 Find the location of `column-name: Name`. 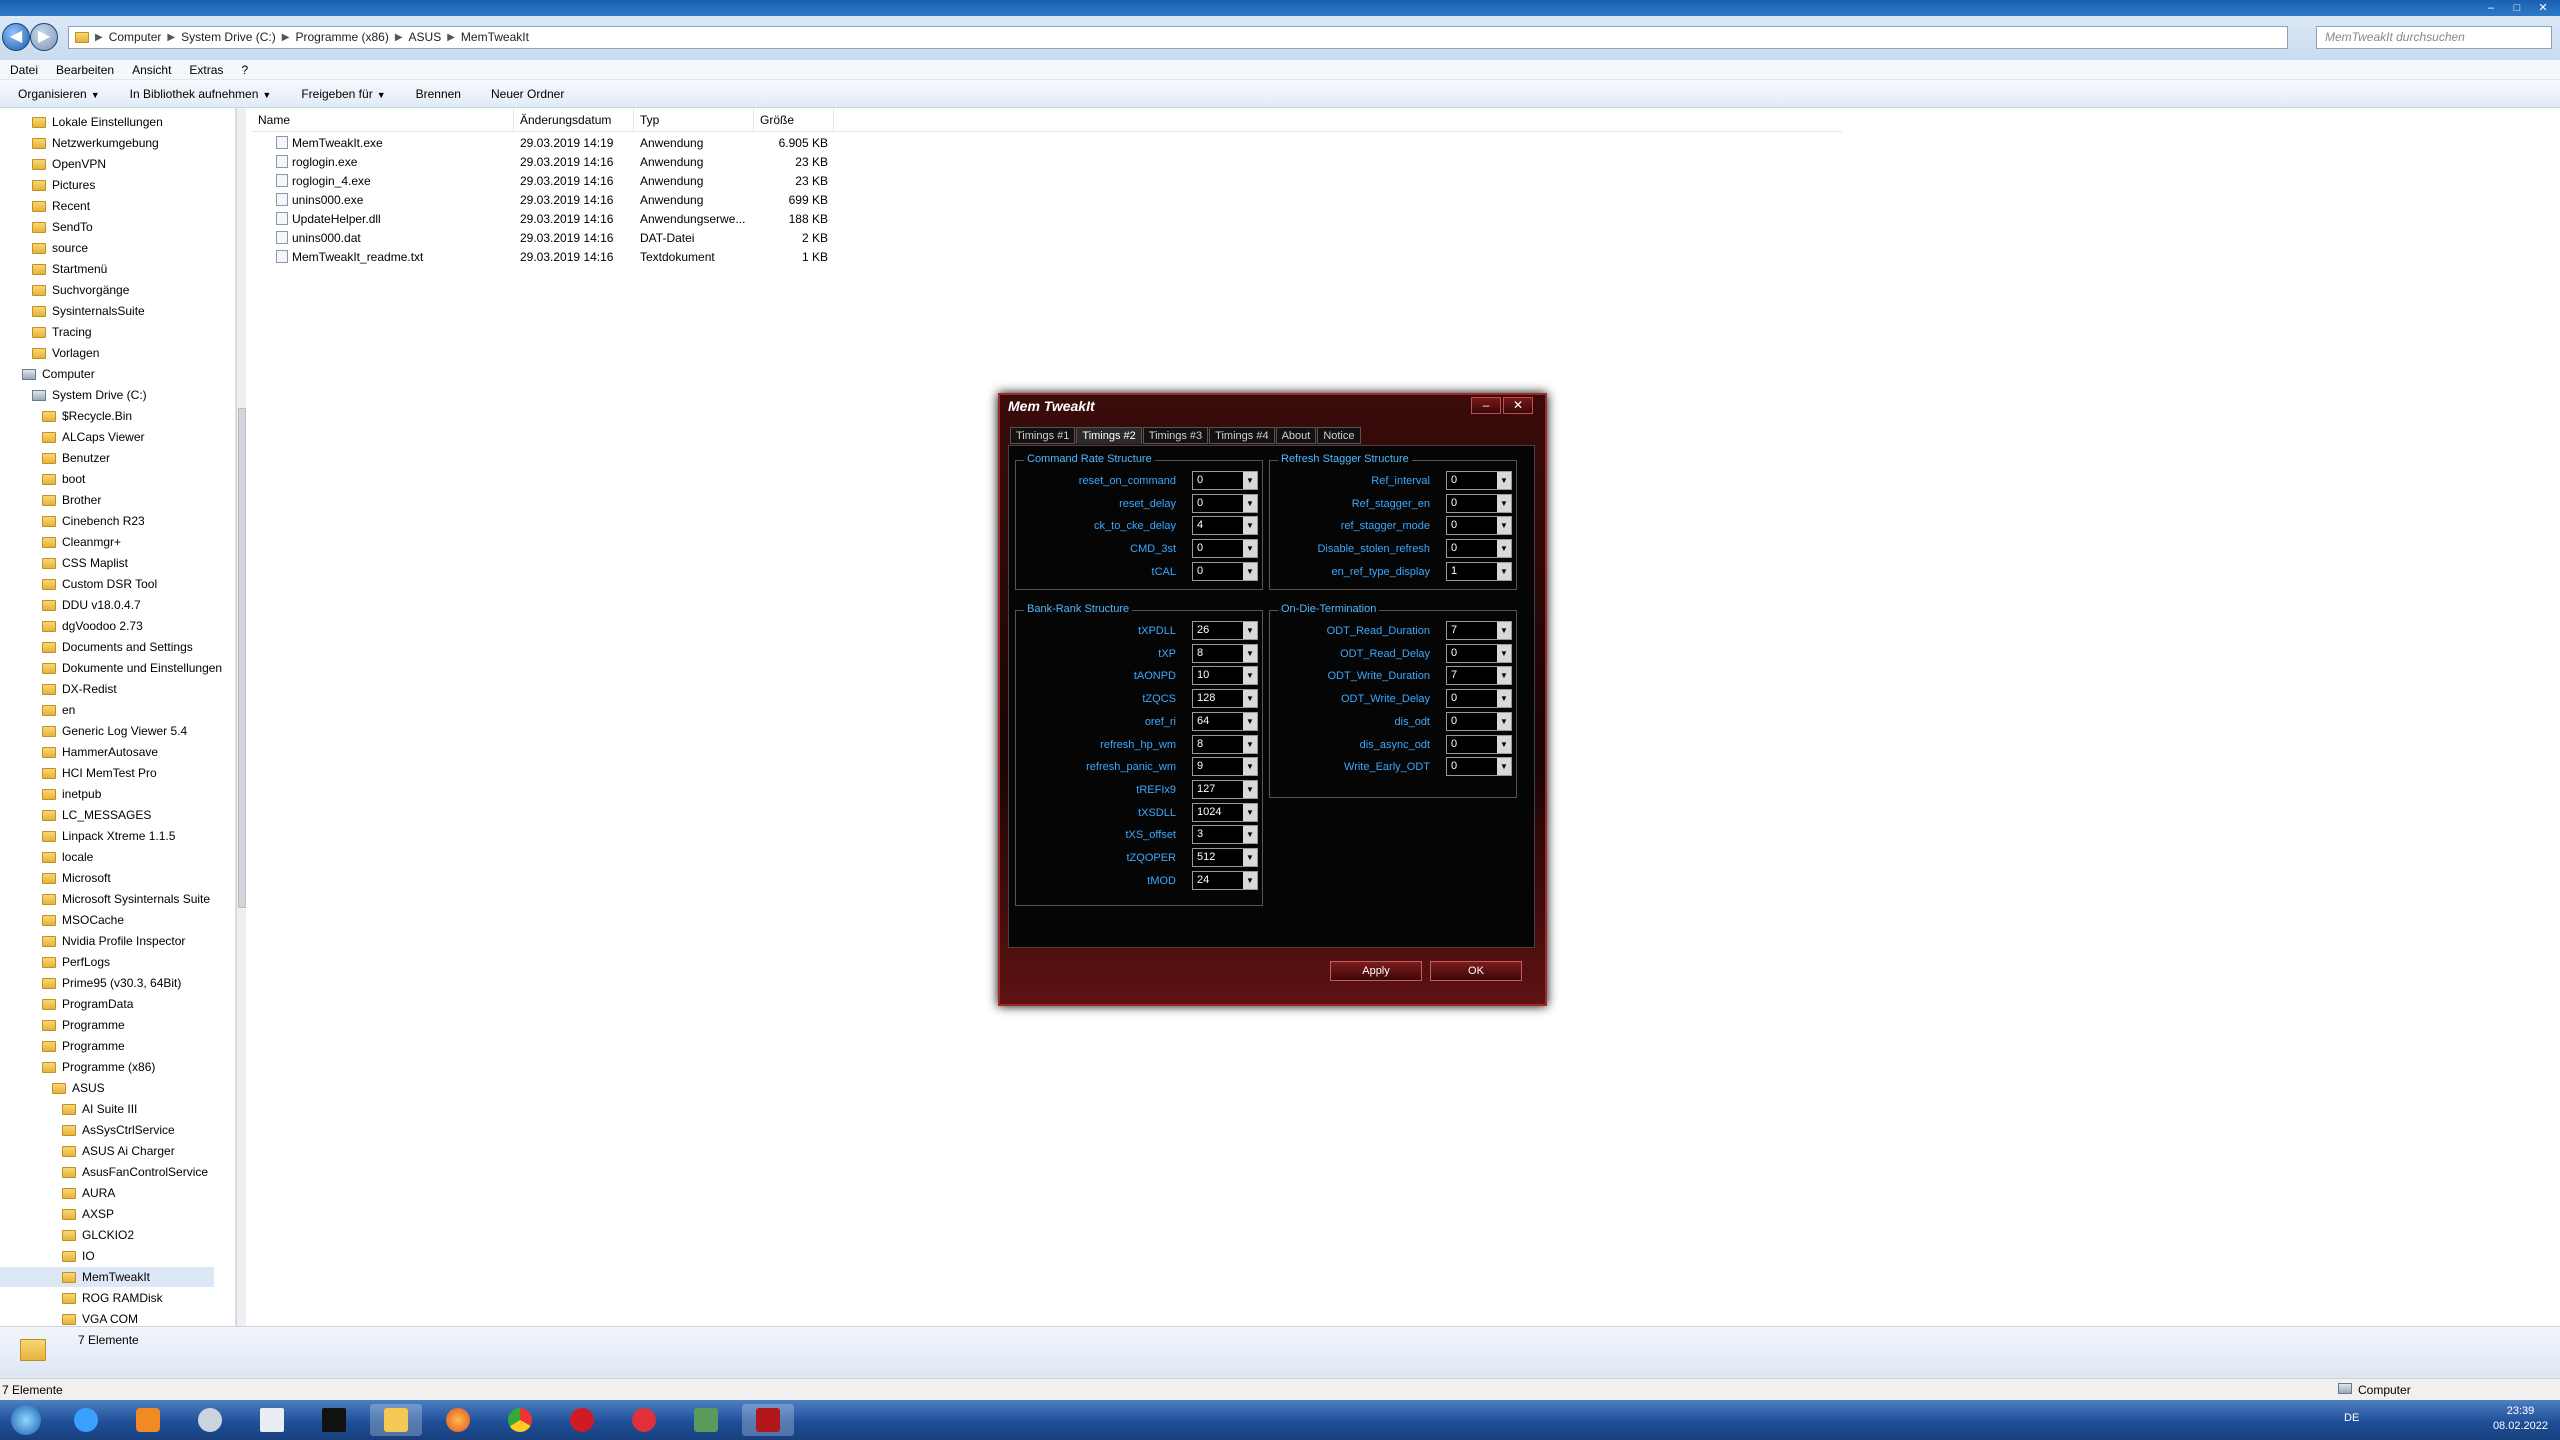

column-name: Name is located at coordinates (383, 119).